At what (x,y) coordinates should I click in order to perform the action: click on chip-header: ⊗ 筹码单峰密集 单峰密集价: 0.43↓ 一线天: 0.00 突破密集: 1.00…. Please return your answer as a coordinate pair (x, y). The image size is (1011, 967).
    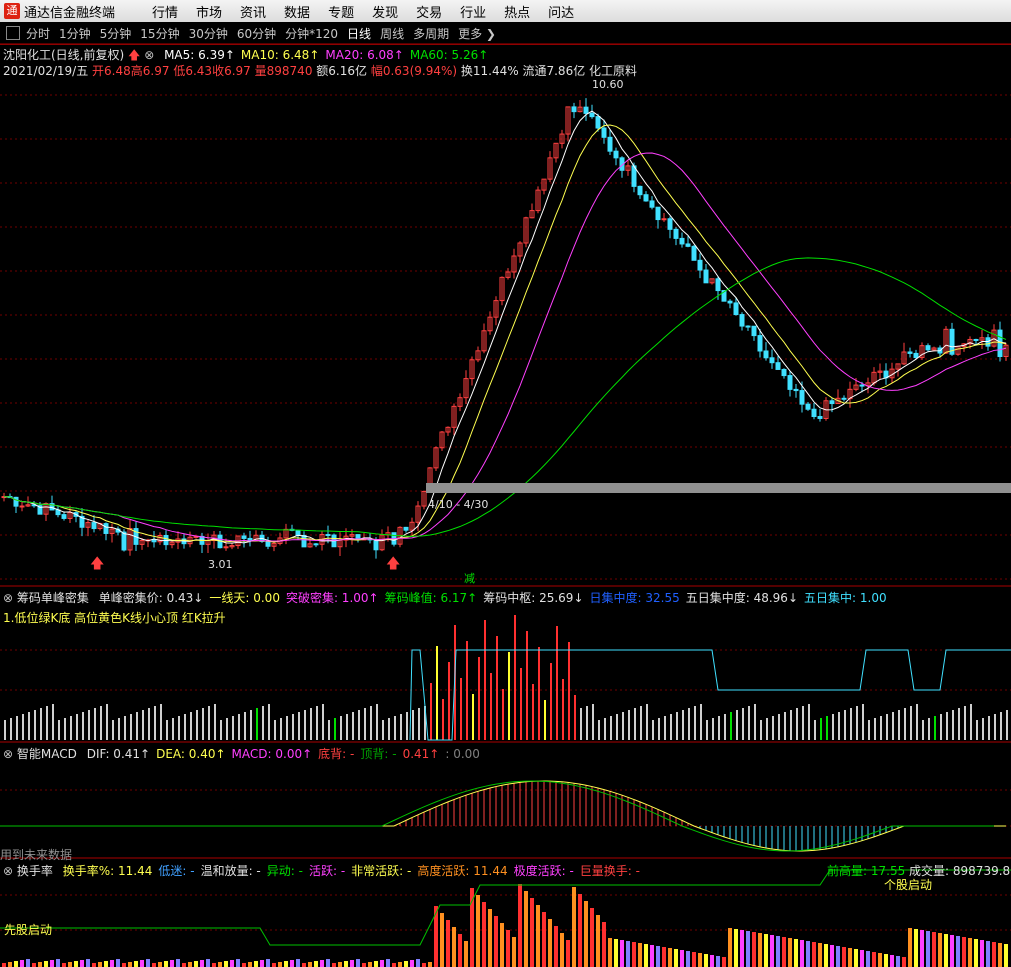
    Looking at the image, I should click on (445, 597).